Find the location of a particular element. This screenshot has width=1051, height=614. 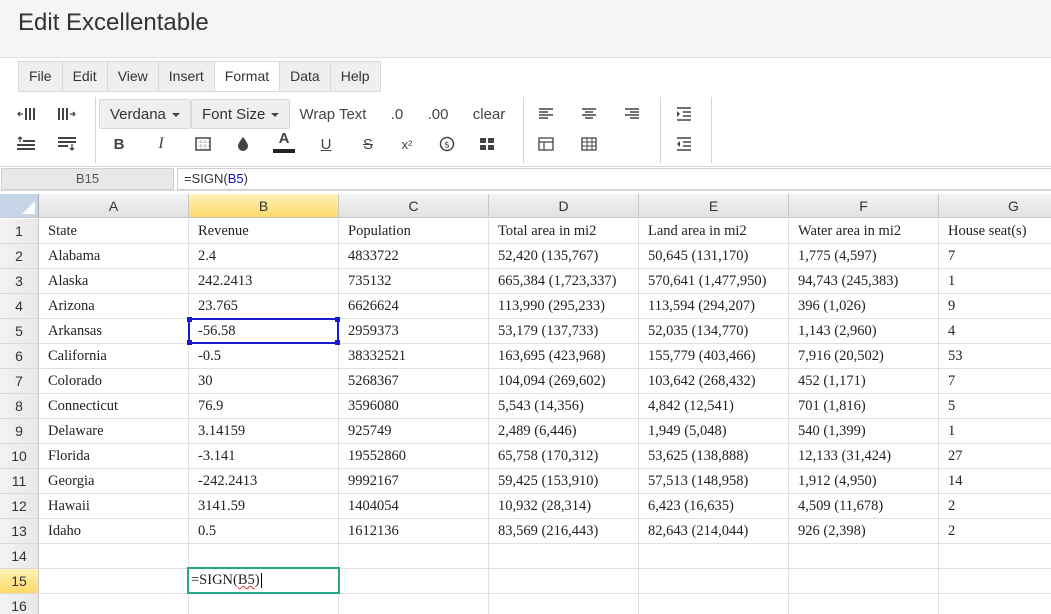

cell-d3: 665,384 (1,723,337) is located at coordinates (564, 281).